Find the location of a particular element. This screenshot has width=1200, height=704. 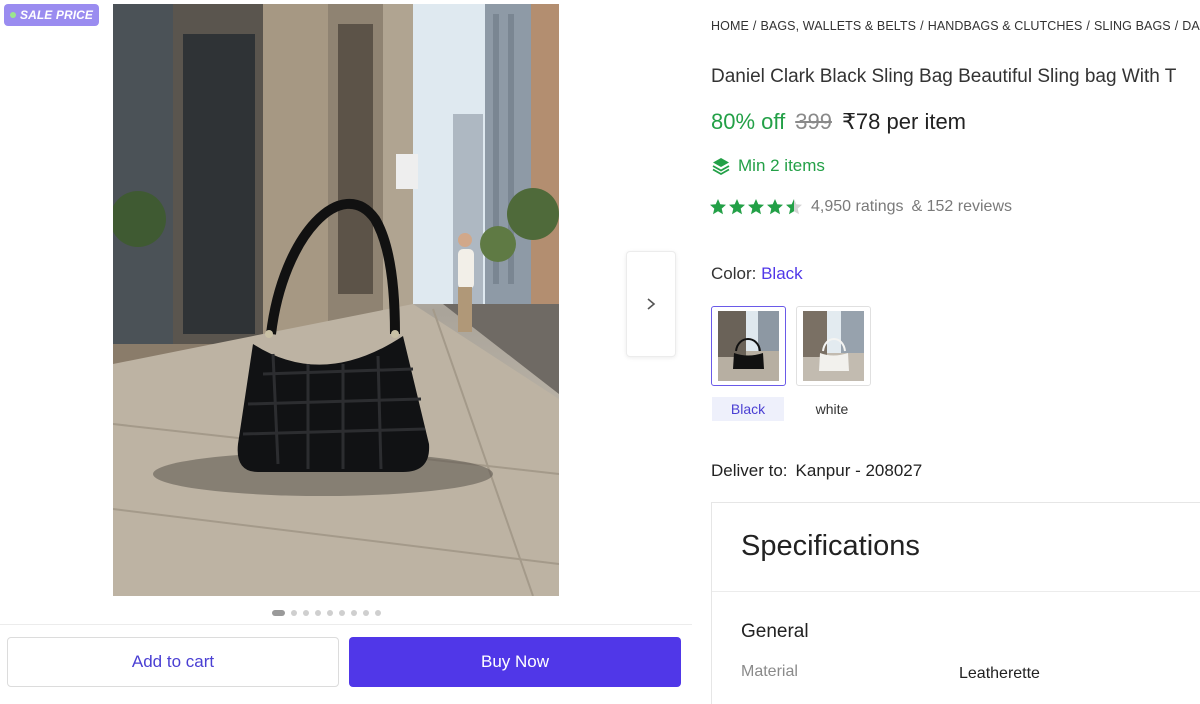

image-pager is located at coordinates (326, 613).